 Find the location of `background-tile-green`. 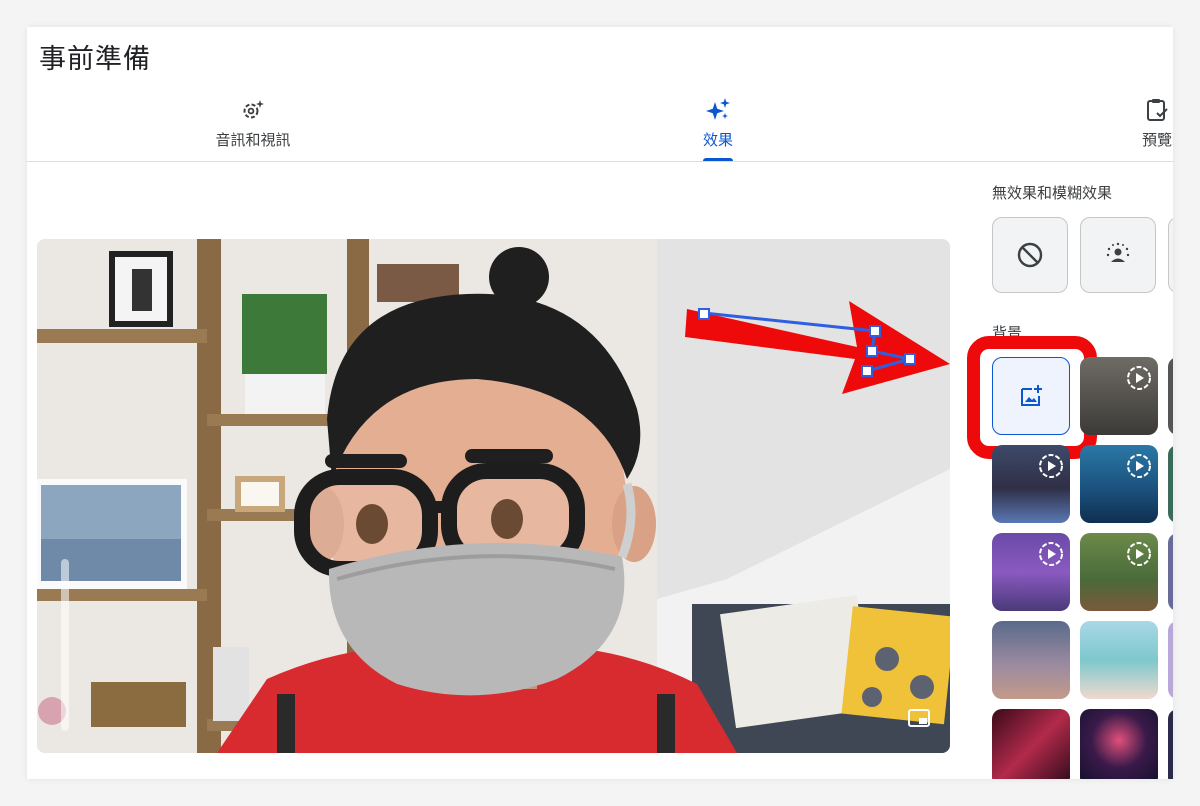

background-tile-green is located at coordinates (1170, 484).